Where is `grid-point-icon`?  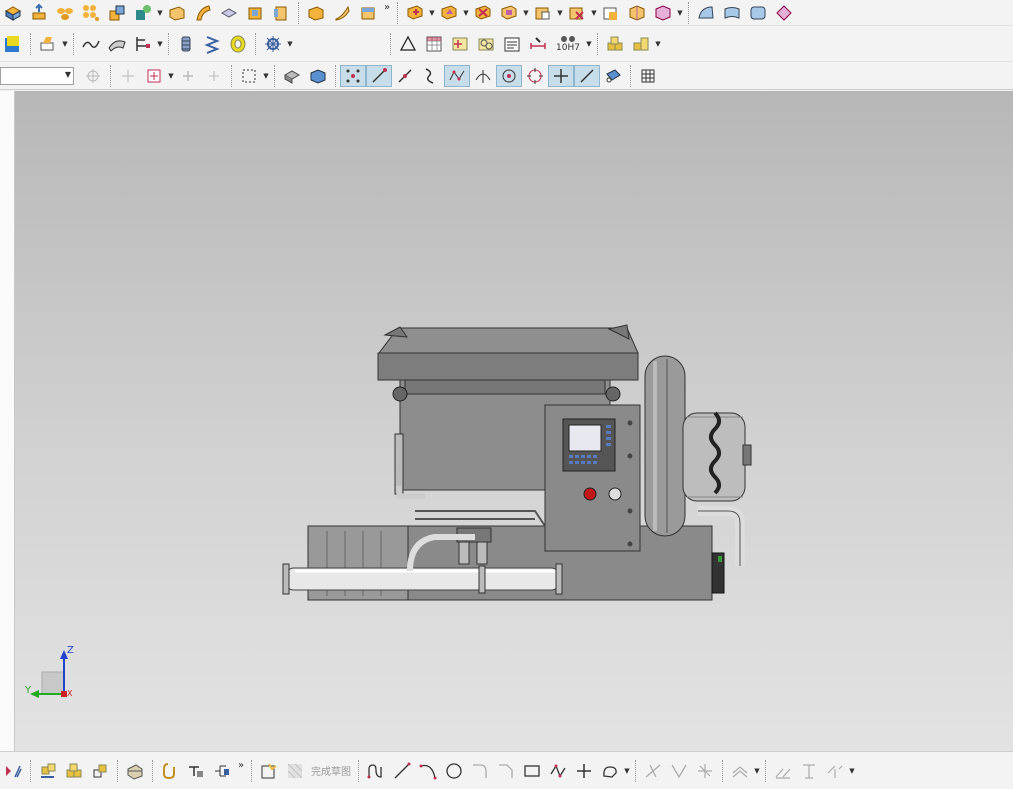
grid-point-icon is located at coordinates (460, 44).